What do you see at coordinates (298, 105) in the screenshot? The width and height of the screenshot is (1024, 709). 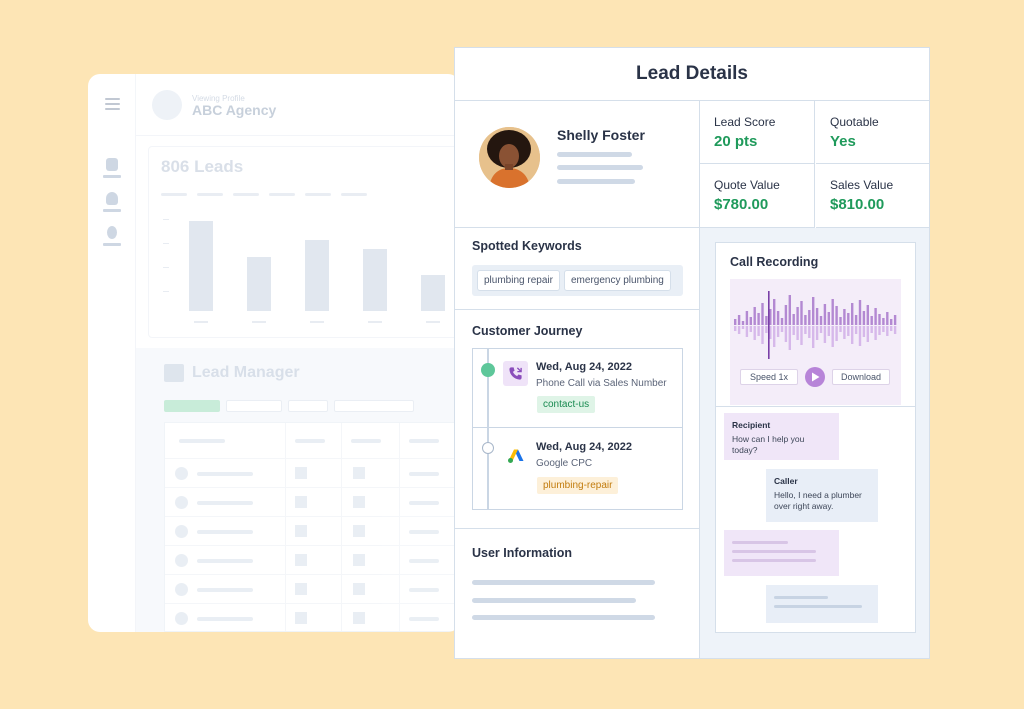 I see `background-header: Viewing Profile ABC Agency` at bounding box center [298, 105].